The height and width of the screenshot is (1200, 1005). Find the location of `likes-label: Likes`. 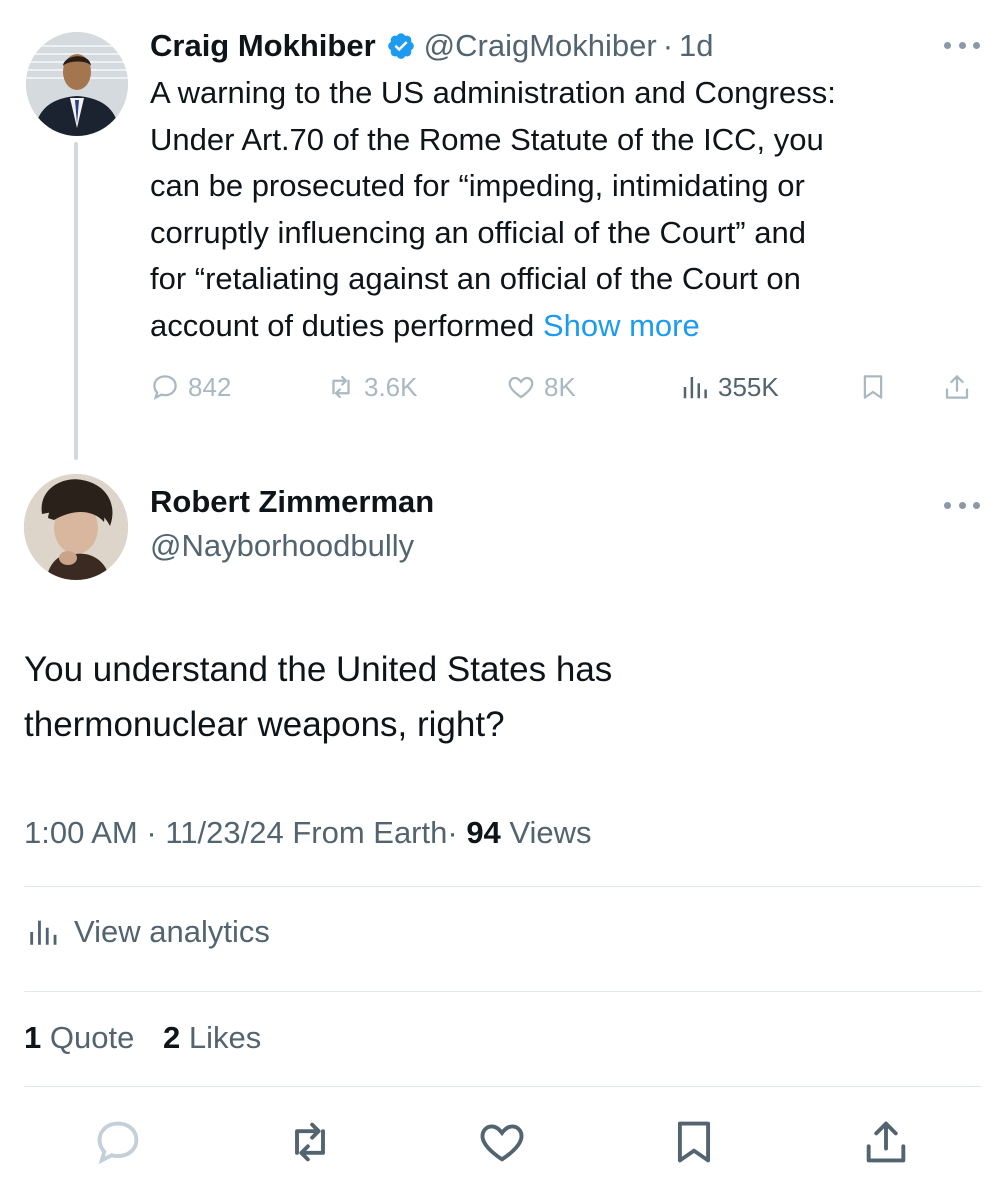

likes-label: Likes is located at coordinates (225, 1037).